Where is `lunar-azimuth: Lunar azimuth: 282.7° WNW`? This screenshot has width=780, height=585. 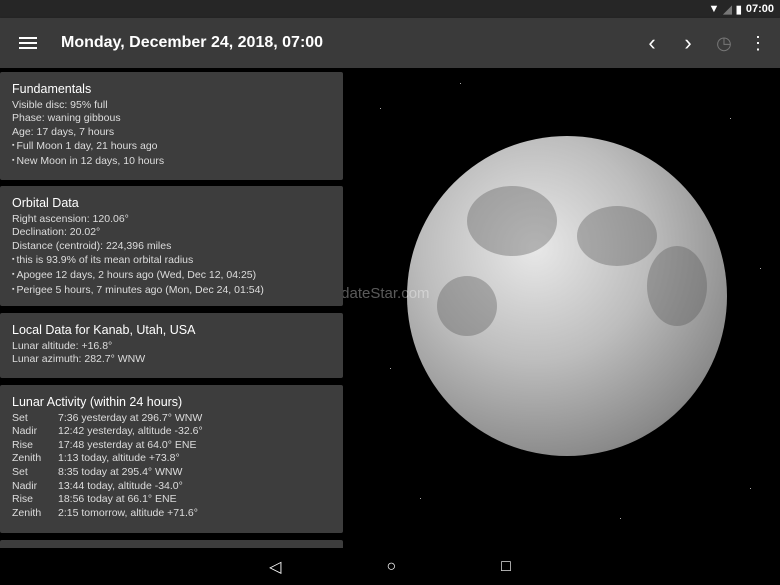 lunar-azimuth: Lunar azimuth: 282.7° WNW is located at coordinates (79, 359).